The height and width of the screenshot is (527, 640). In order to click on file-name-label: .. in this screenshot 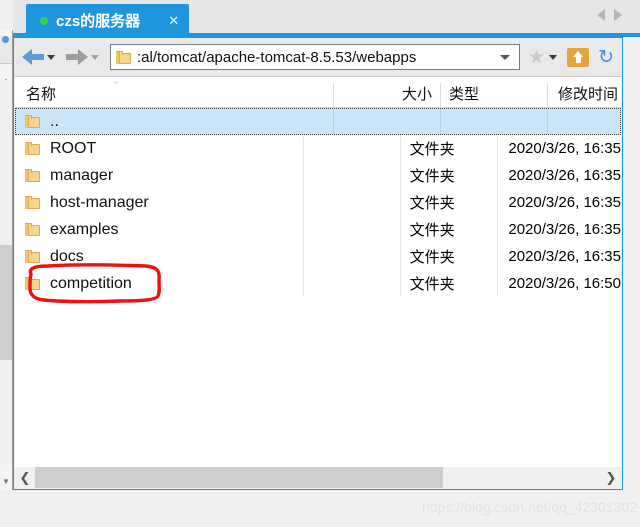, I will do `click(54, 121)`.